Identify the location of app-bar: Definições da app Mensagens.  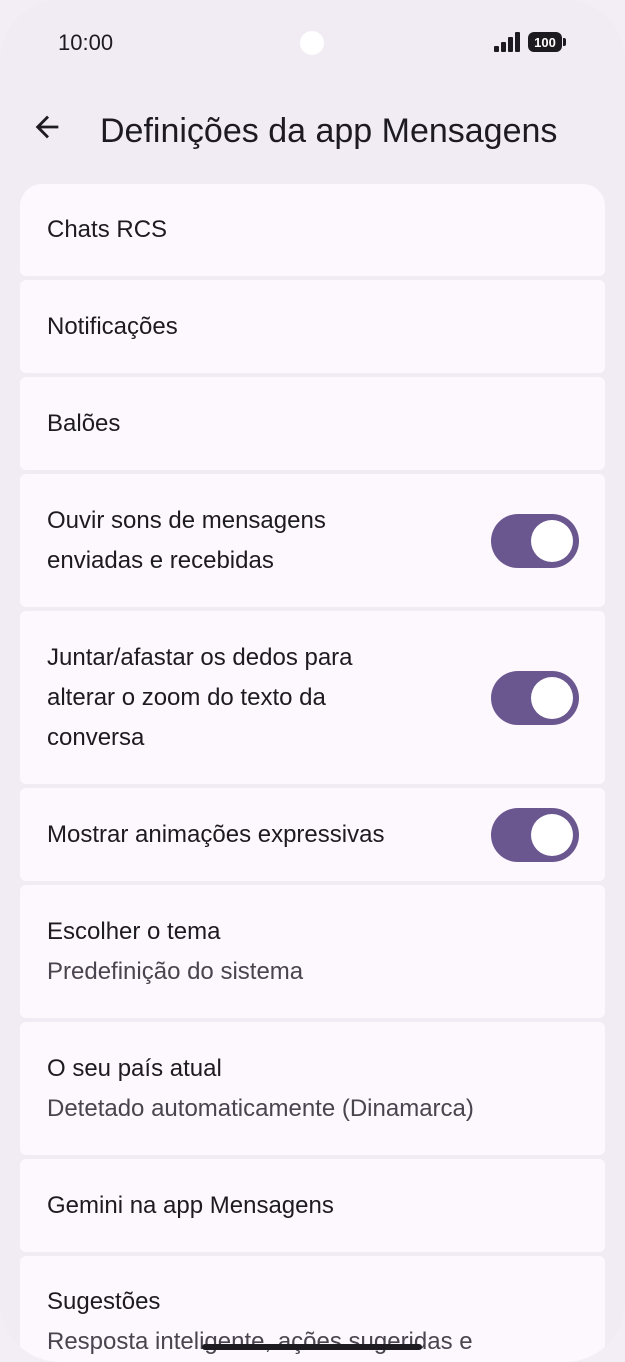
(312, 132).